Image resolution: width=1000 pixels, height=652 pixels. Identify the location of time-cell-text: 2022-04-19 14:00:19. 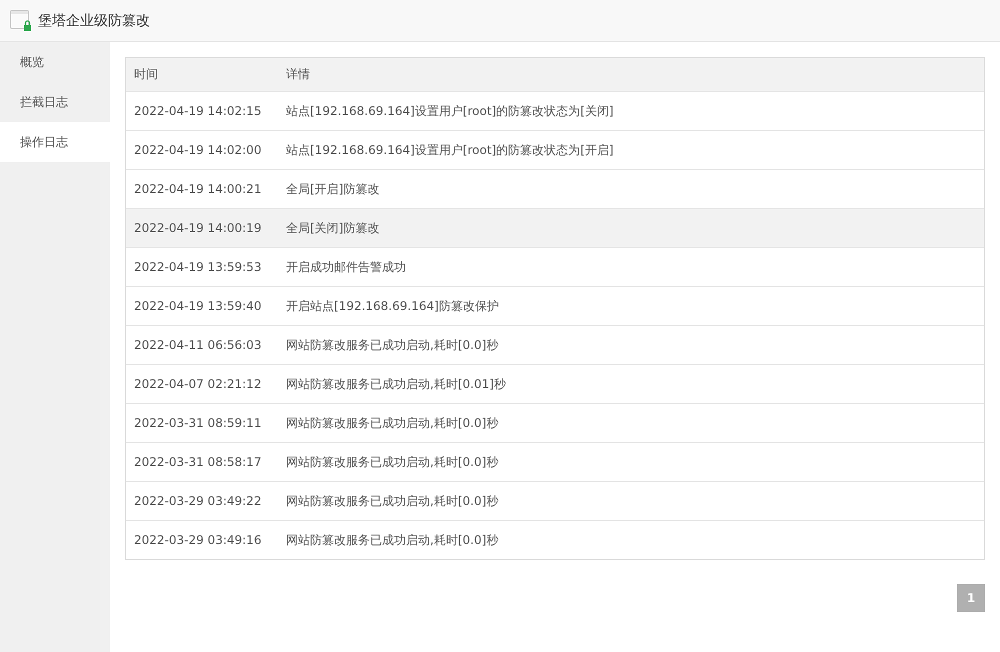
(197, 228).